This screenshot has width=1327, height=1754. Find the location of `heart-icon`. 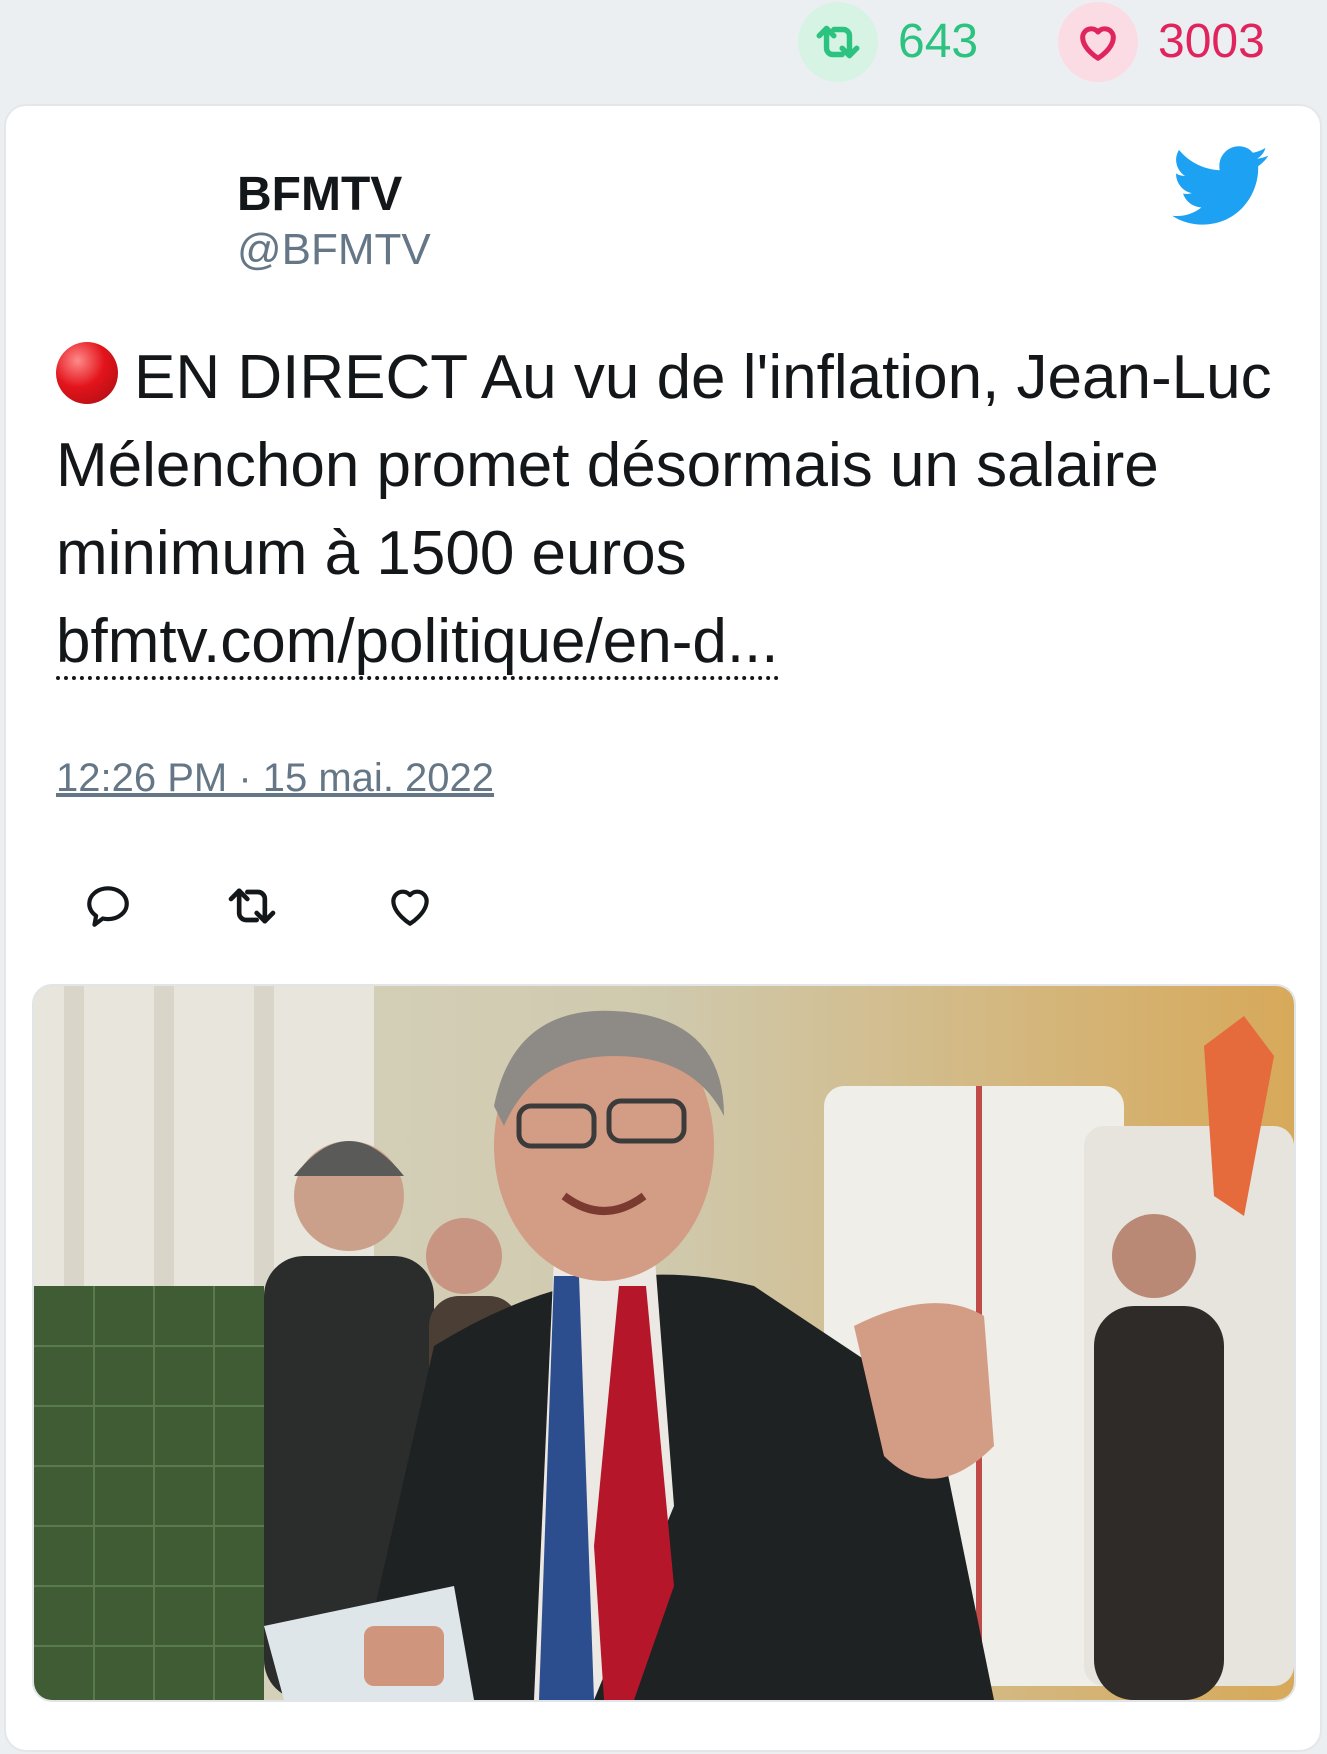

heart-icon is located at coordinates (1098, 42).